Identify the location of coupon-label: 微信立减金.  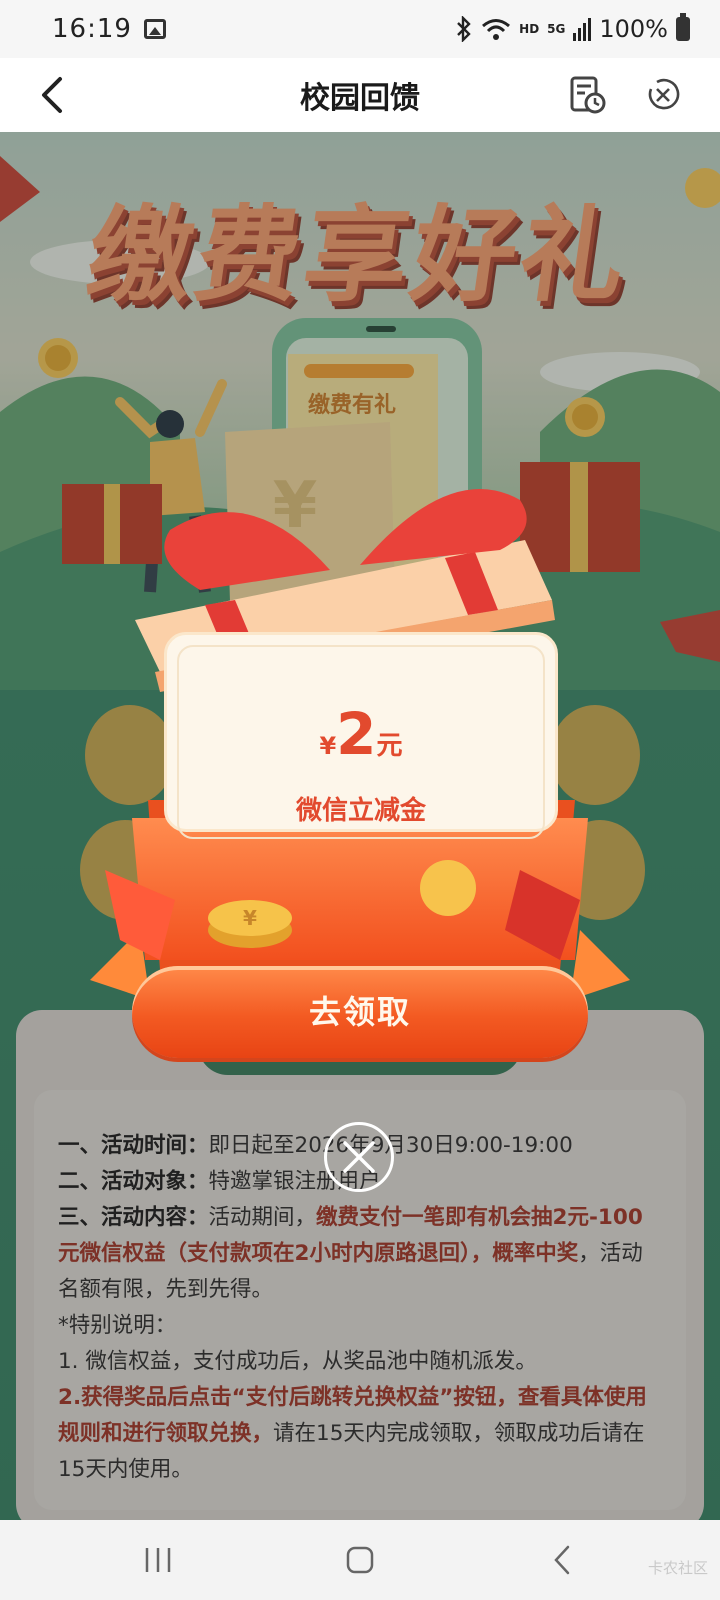
(360, 811).